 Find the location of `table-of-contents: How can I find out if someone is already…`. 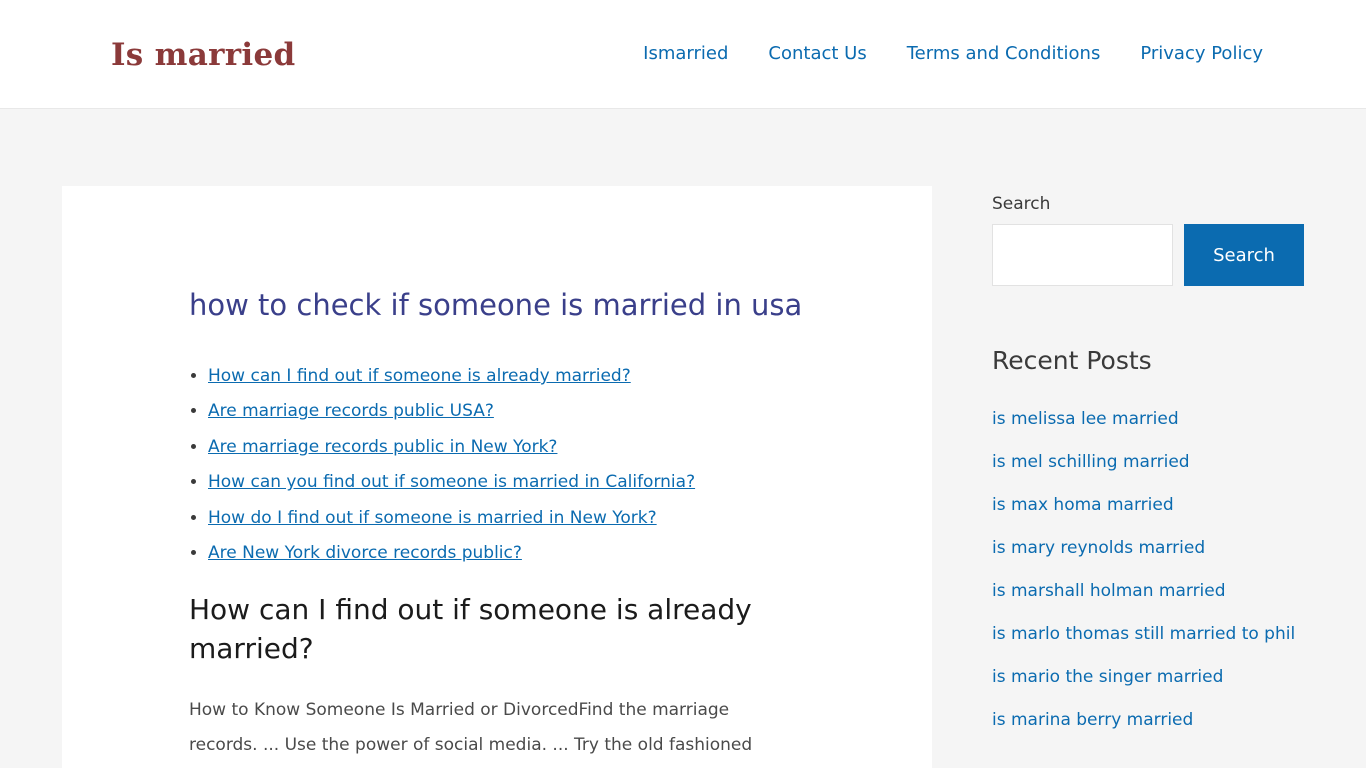

table-of-contents: How can I find out if someone is already… is located at coordinates (489, 464).